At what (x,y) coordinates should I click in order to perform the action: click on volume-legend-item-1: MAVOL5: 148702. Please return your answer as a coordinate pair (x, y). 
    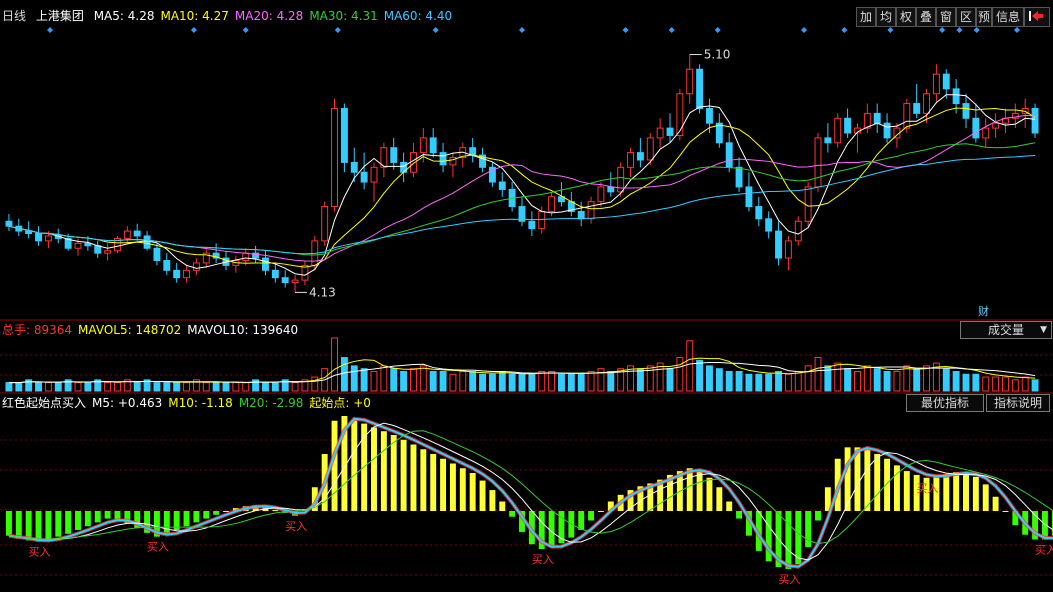
    Looking at the image, I should click on (130, 330).